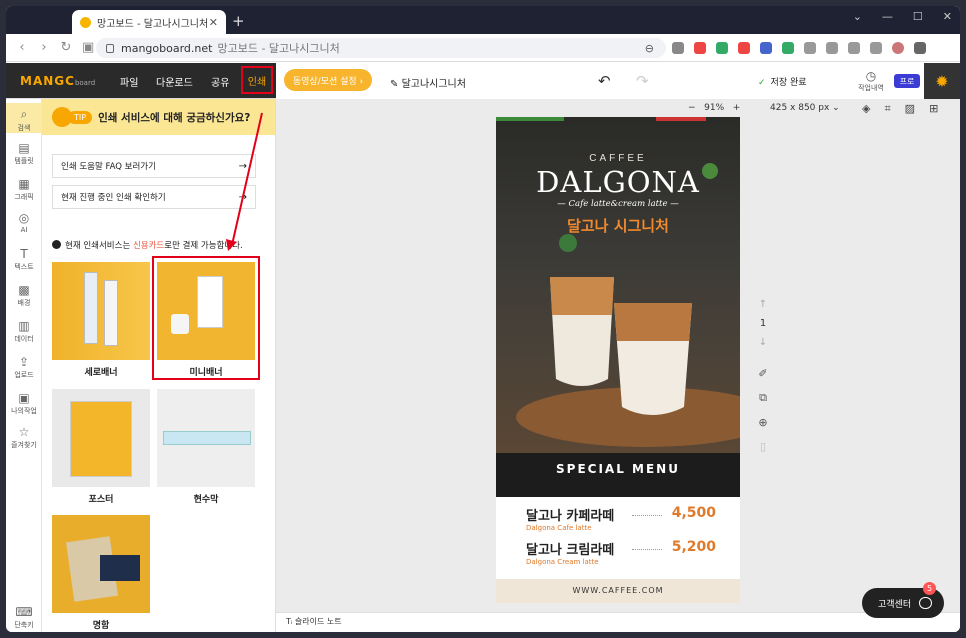 This screenshot has height=638, width=966. I want to click on chart-view-icon: ▨, so click(910, 109).